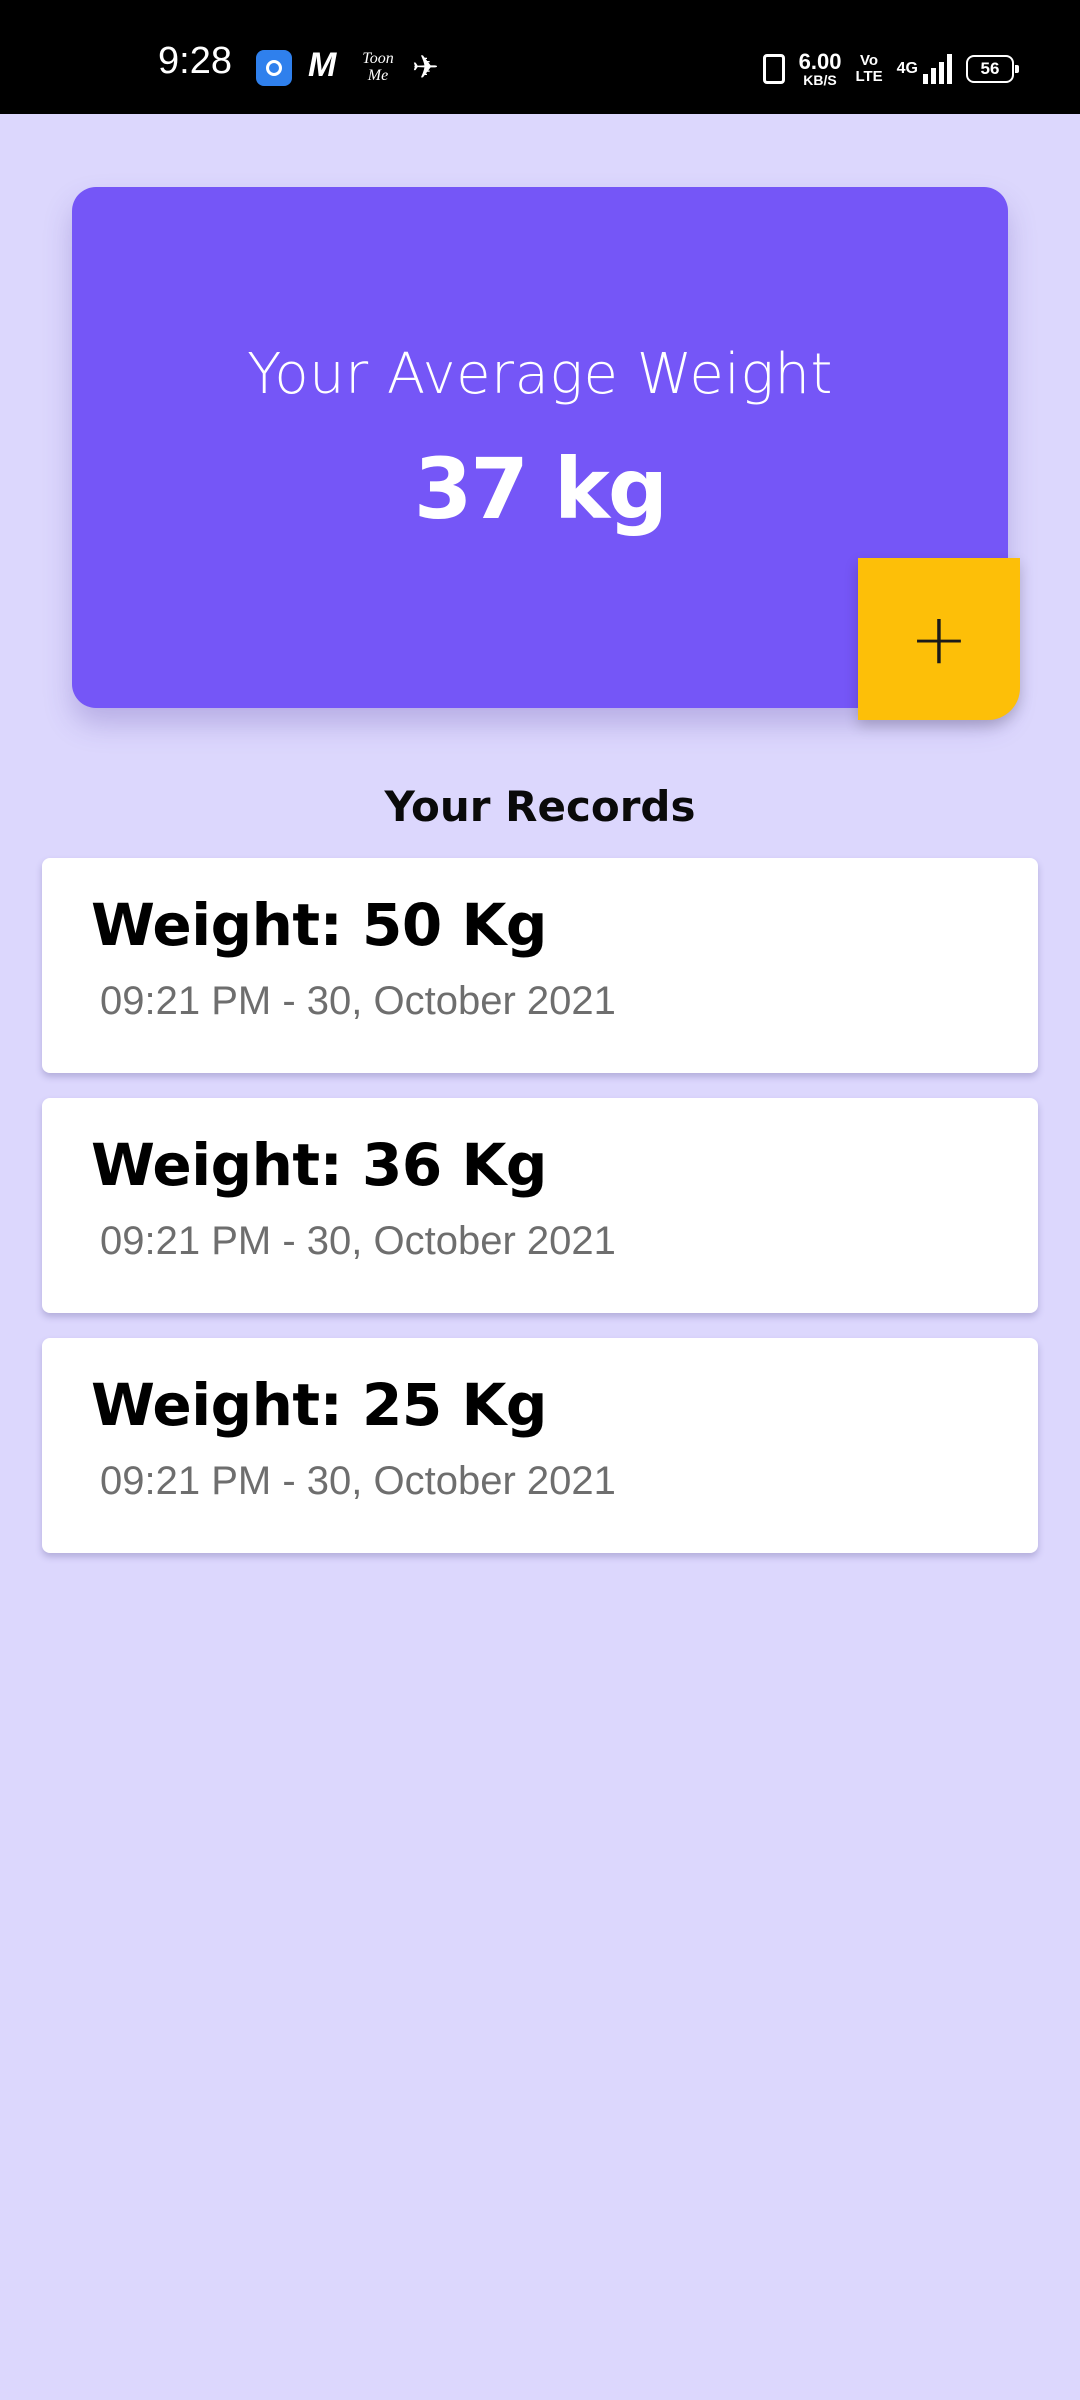 This screenshot has height=2400, width=1080. I want to click on network-speed-unit: KB/S, so click(820, 80).